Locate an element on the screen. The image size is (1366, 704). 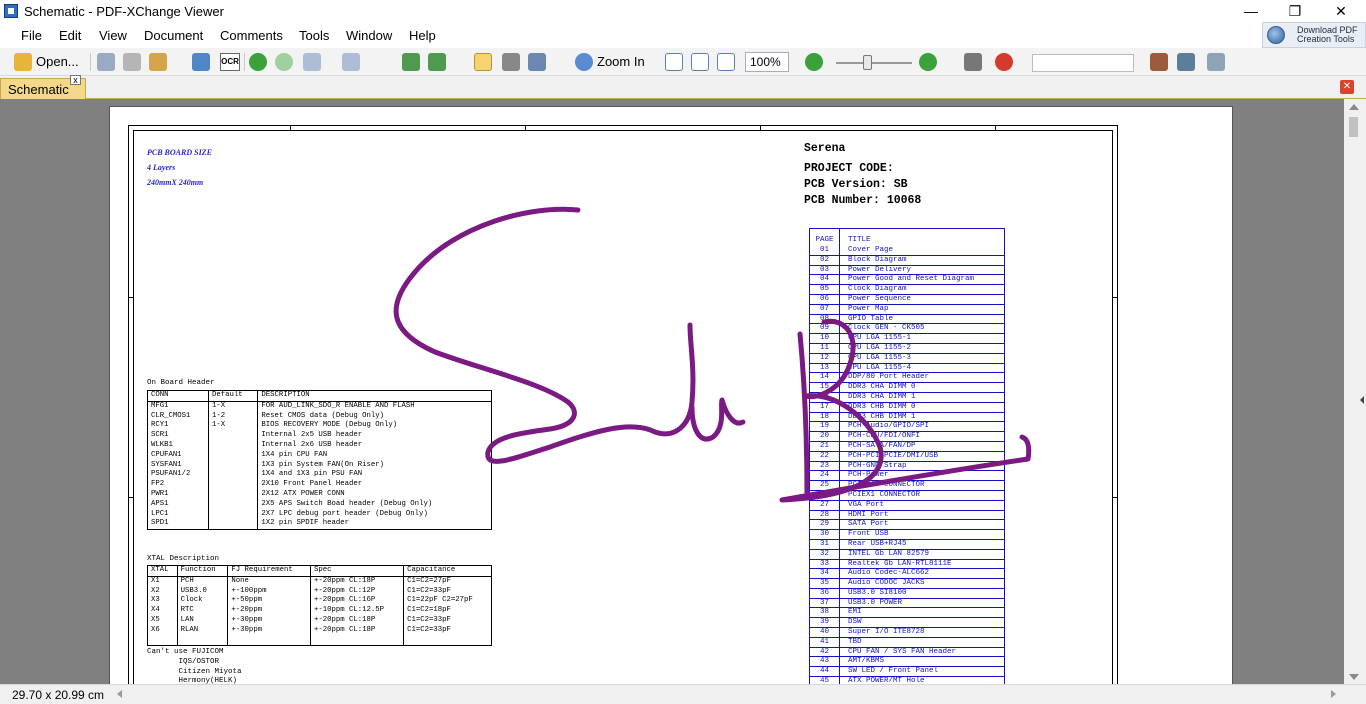
close-document-icon: ✕ is located at coordinates (1347, 87).